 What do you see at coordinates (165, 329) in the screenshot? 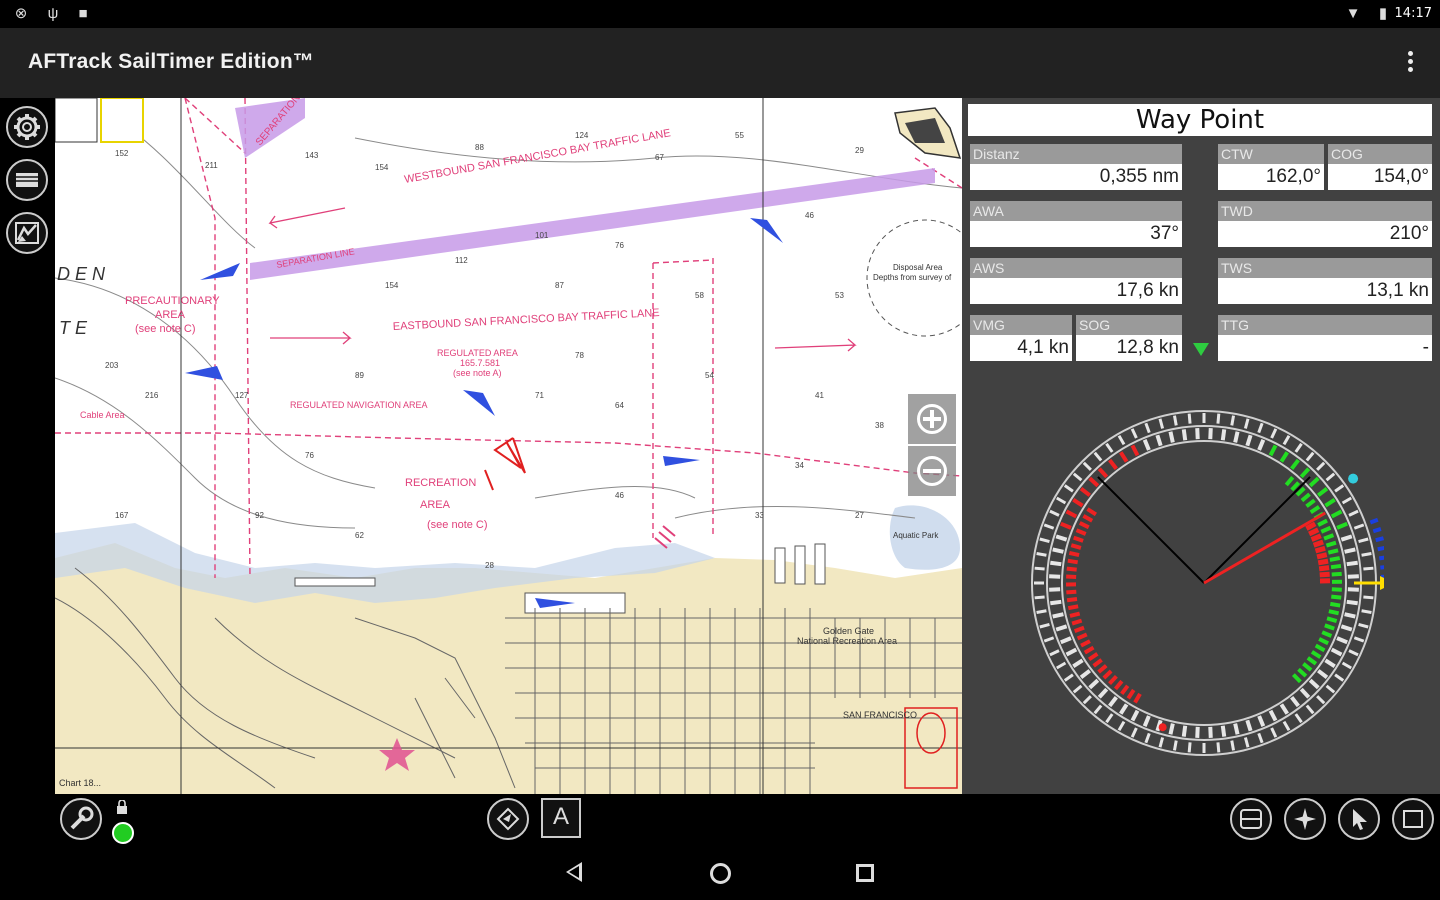
I see `chart-label-precautionary-note: (see note C)` at bounding box center [165, 329].